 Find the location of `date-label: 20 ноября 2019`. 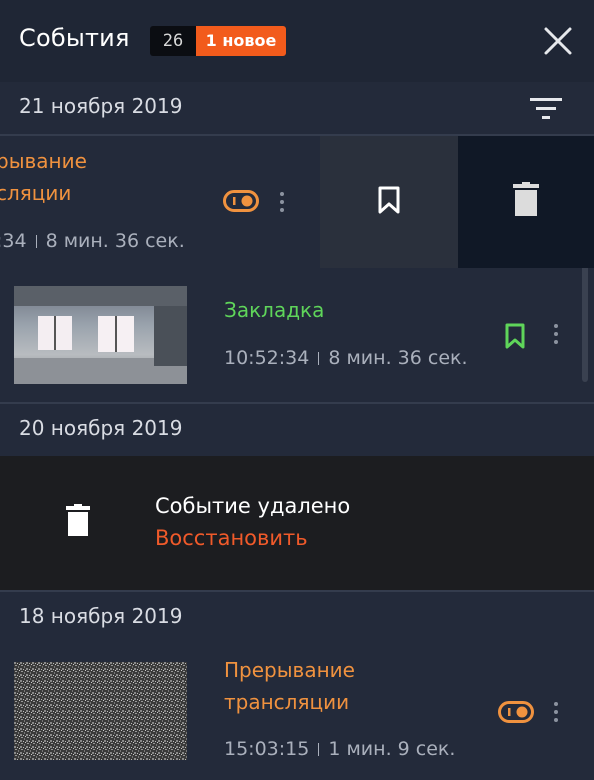

date-label: 20 ноября 2019 is located at coordinates (101, 428).